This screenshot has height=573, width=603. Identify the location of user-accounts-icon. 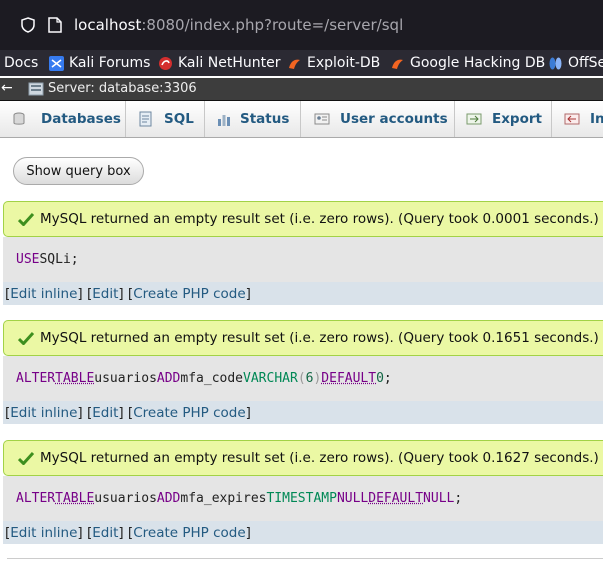
(322, 119).